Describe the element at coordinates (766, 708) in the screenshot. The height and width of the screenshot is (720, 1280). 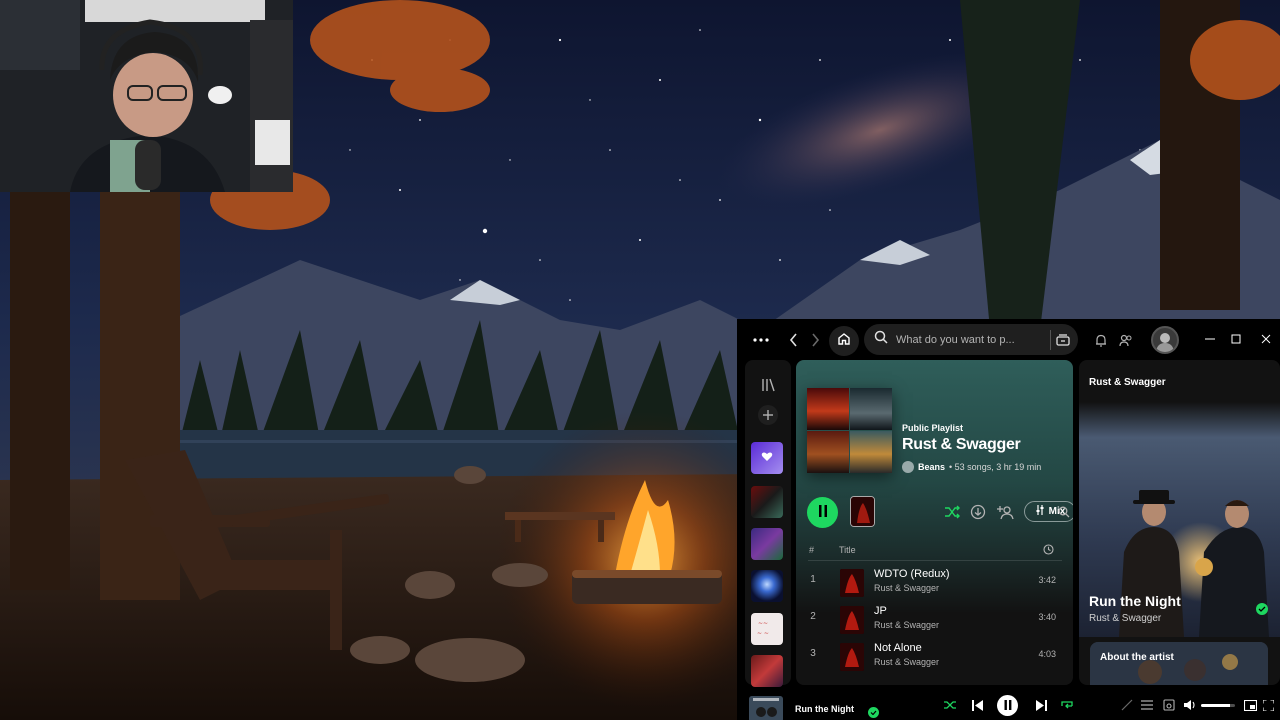
I see `player-thumbnail` at that location.